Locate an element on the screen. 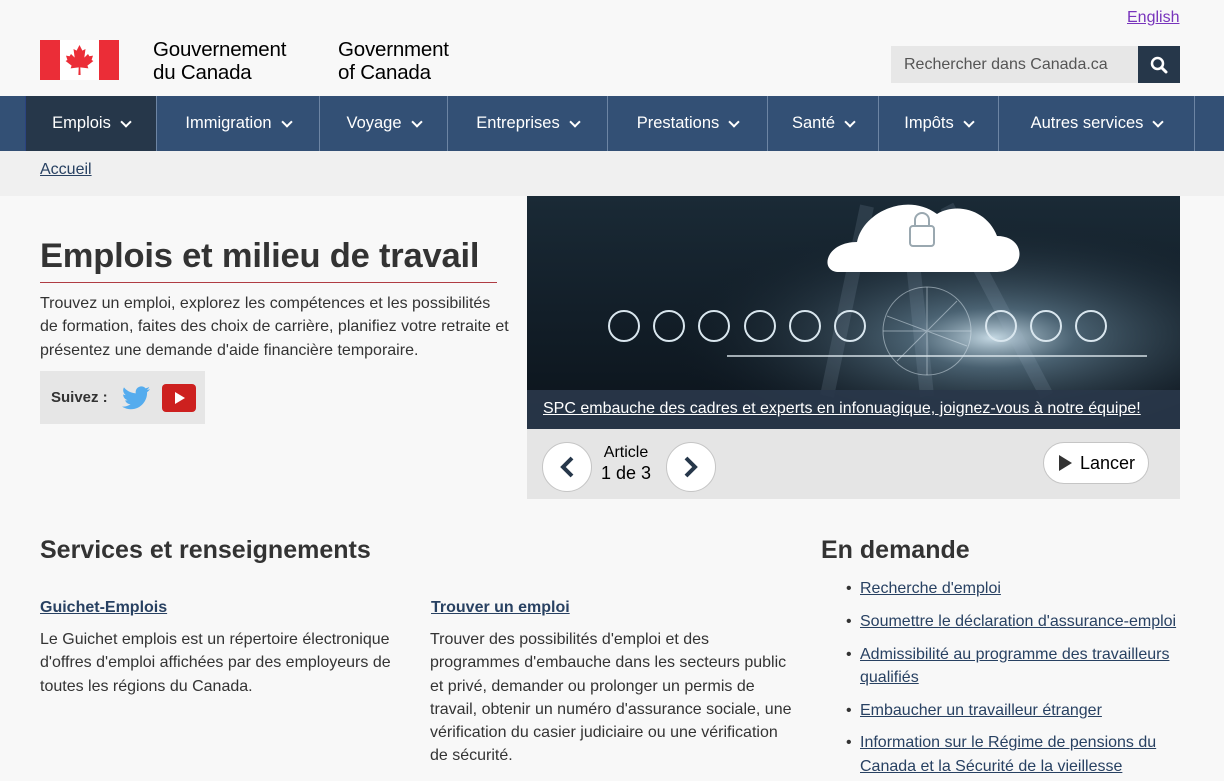 This screenshot has width=1224, height=781. play-button-label: Lancer is located at coordinates (1108, 462).